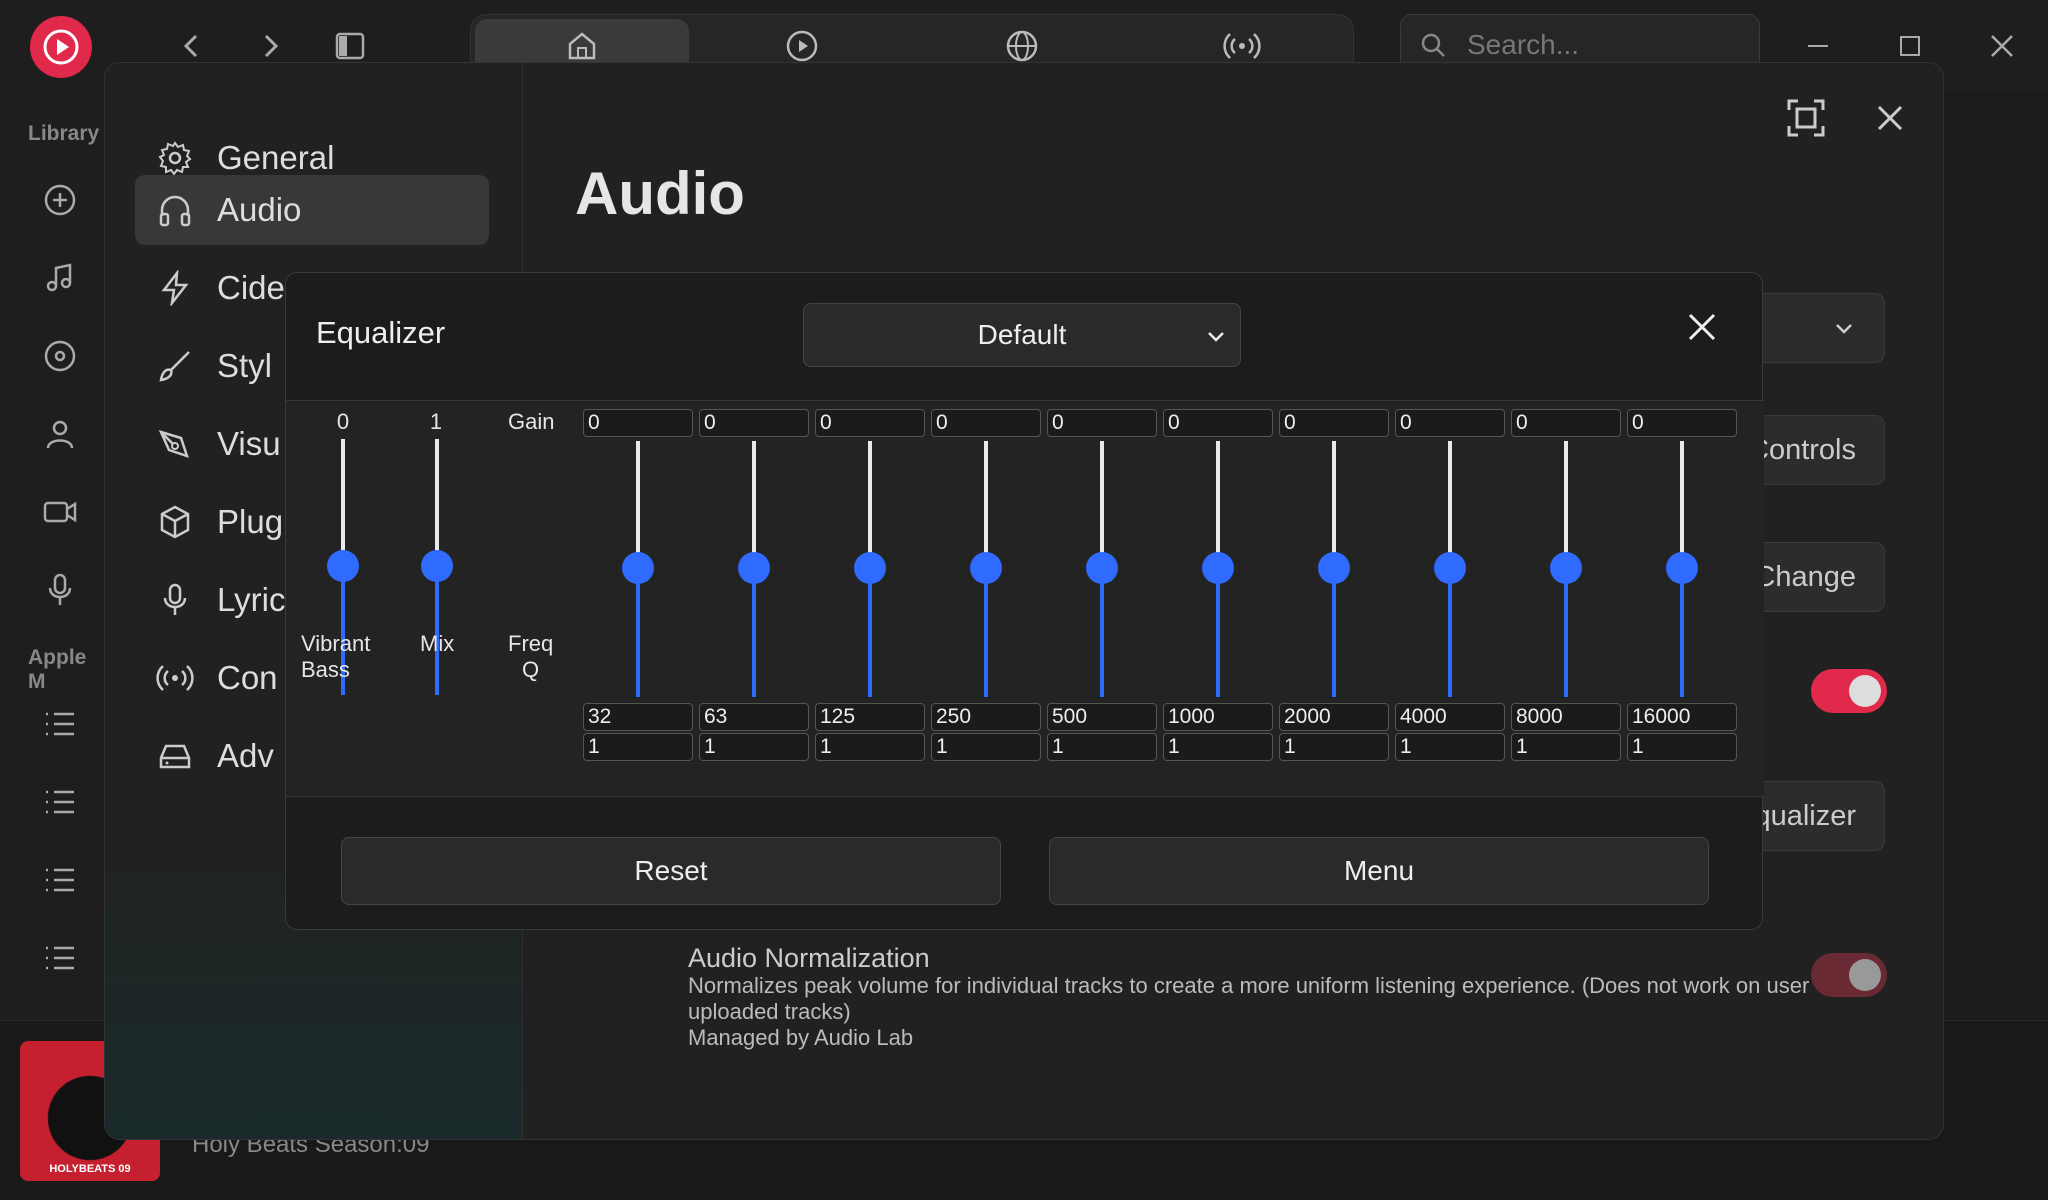 This screenshot has height=1200, width=2048. What do you see at coordinates (270, 46) in the screenshot?
I see `forward-icon` at bounding box center [270, 46].